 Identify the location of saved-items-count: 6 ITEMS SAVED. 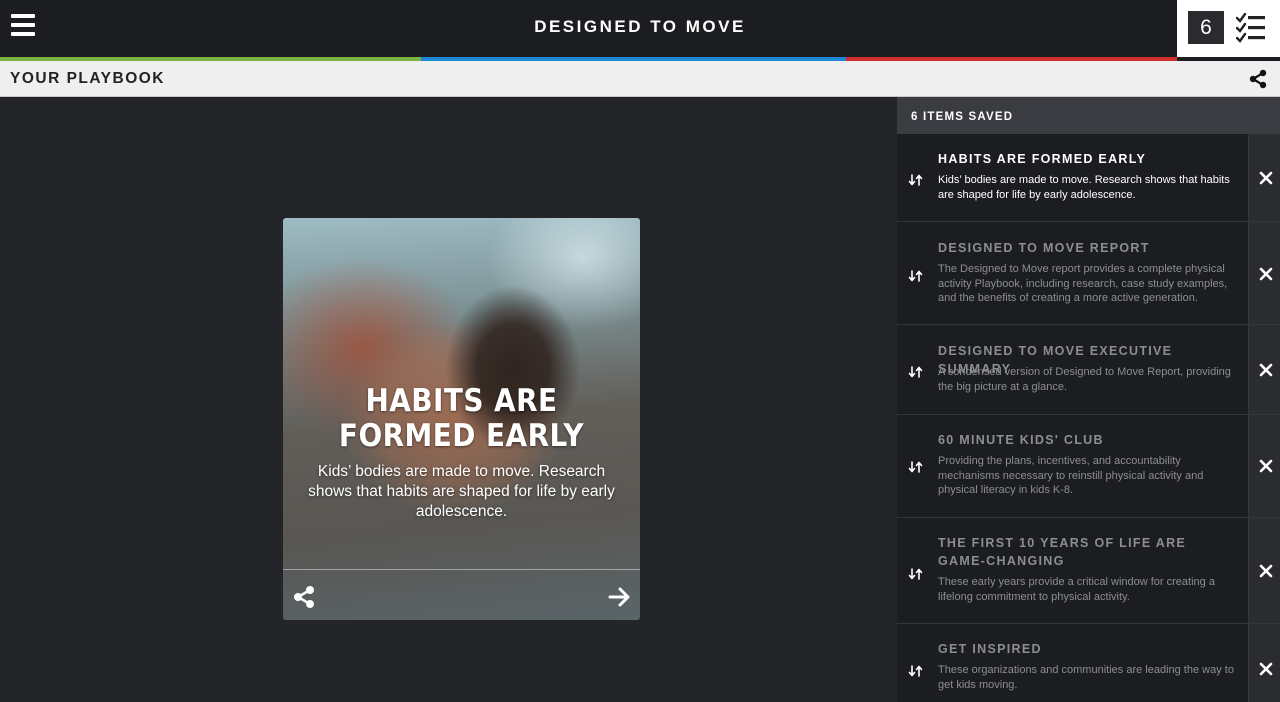
(962, 117).